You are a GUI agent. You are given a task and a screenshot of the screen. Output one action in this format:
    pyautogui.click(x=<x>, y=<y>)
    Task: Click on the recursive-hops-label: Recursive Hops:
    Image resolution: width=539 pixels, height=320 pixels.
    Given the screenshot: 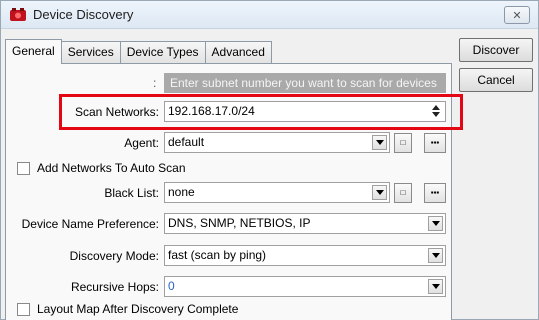 What is the action you would take?
    pyautogui.click(x=114, y=287)
    